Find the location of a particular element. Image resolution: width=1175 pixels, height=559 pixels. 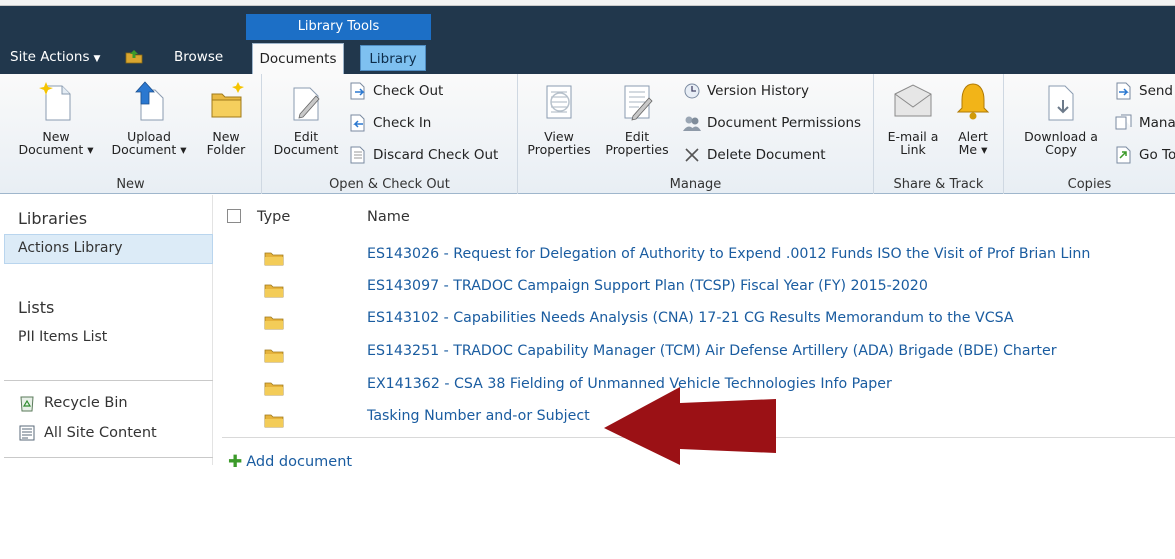

document-permissions-button: Document Permissions is located at coordinates (771, 123).